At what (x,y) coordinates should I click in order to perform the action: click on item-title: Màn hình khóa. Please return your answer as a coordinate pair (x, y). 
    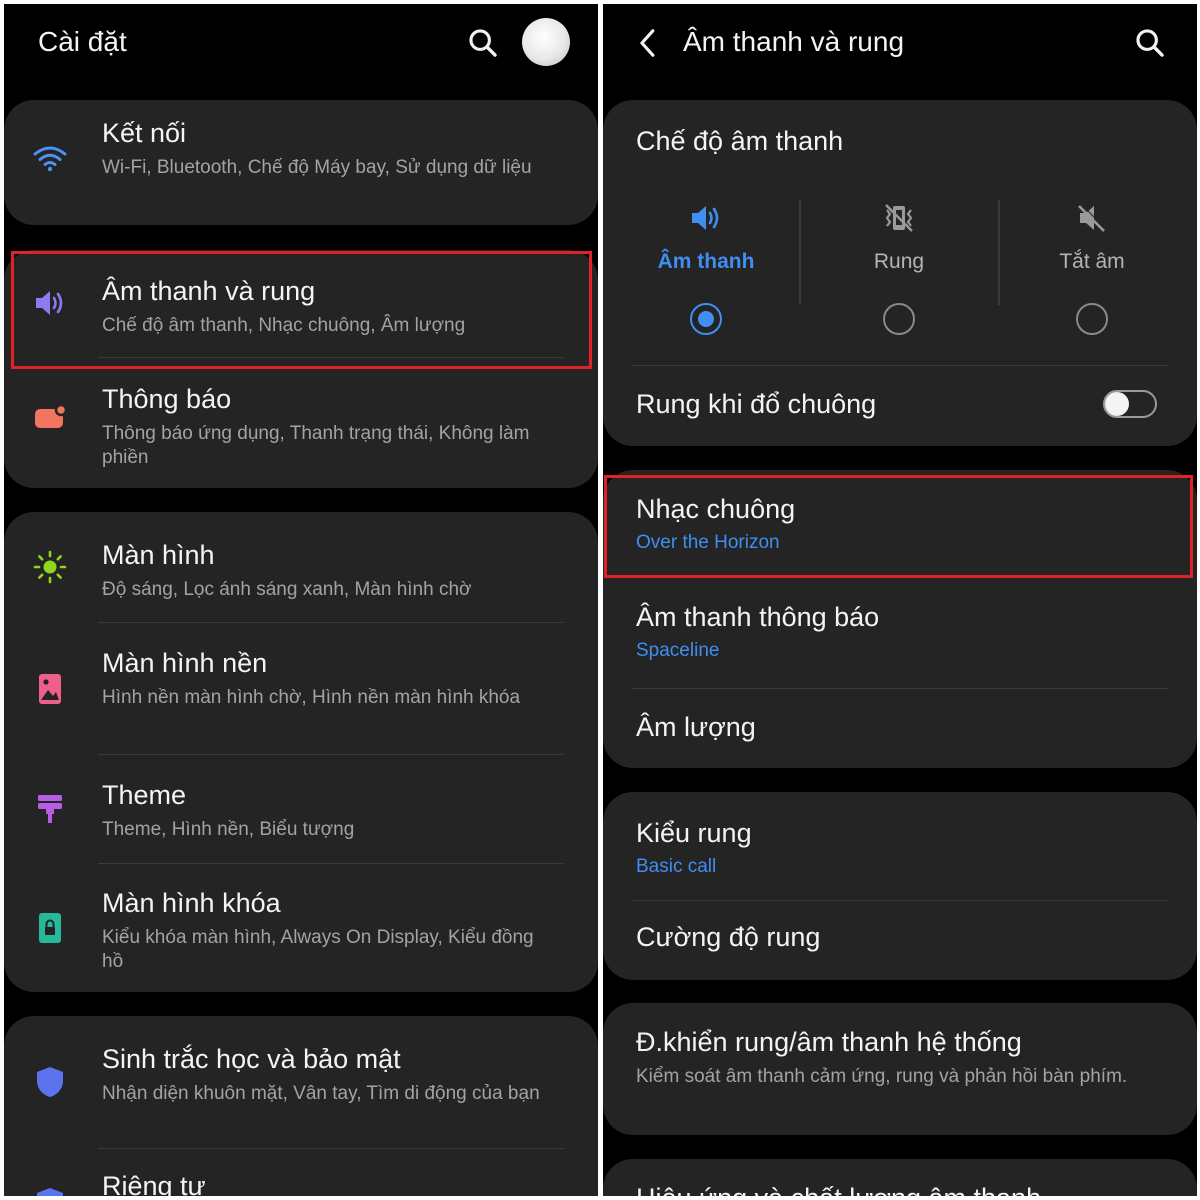
    Looking at the image, I should click on (191, 903).